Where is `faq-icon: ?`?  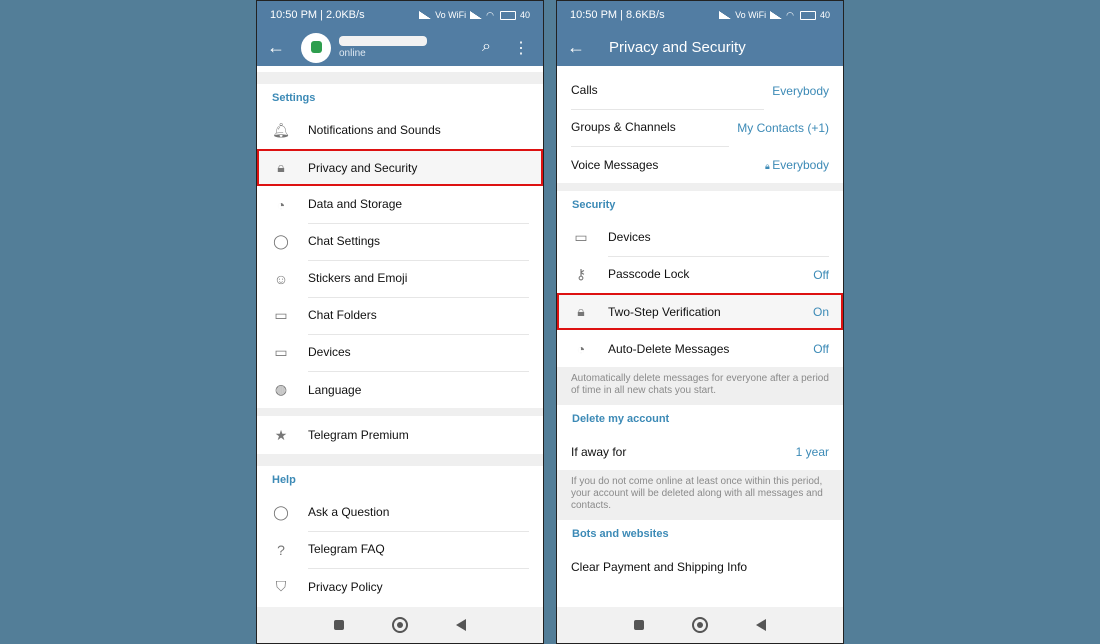 faq-icon: ? is located at coordinates (281, 549).